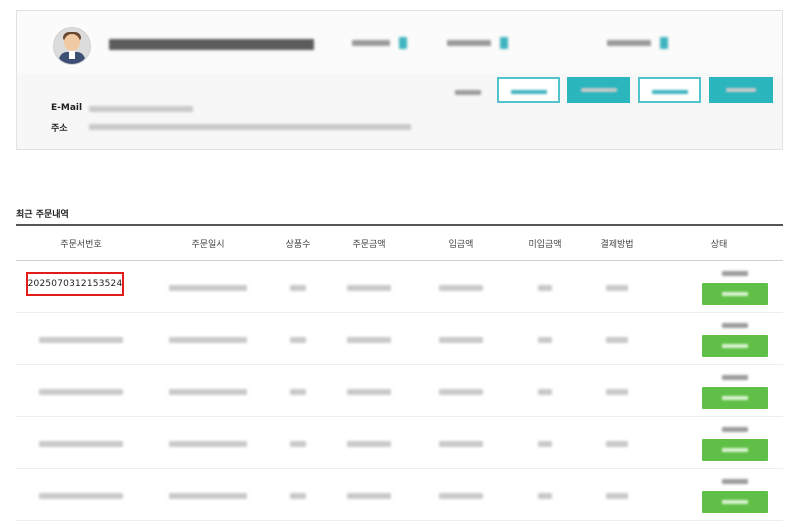 This screenshot has height=530, width=800. Describe the element at coordinates (369, 245) in the screenshot. I see `header-order-amount: 주문금액` at that location.